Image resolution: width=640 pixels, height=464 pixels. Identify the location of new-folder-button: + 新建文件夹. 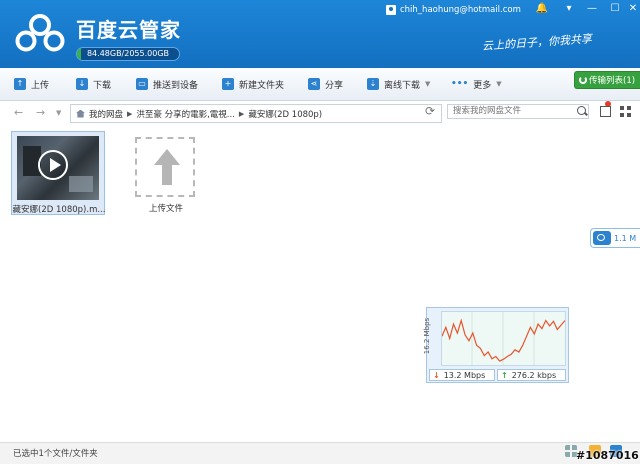
(253, 84).